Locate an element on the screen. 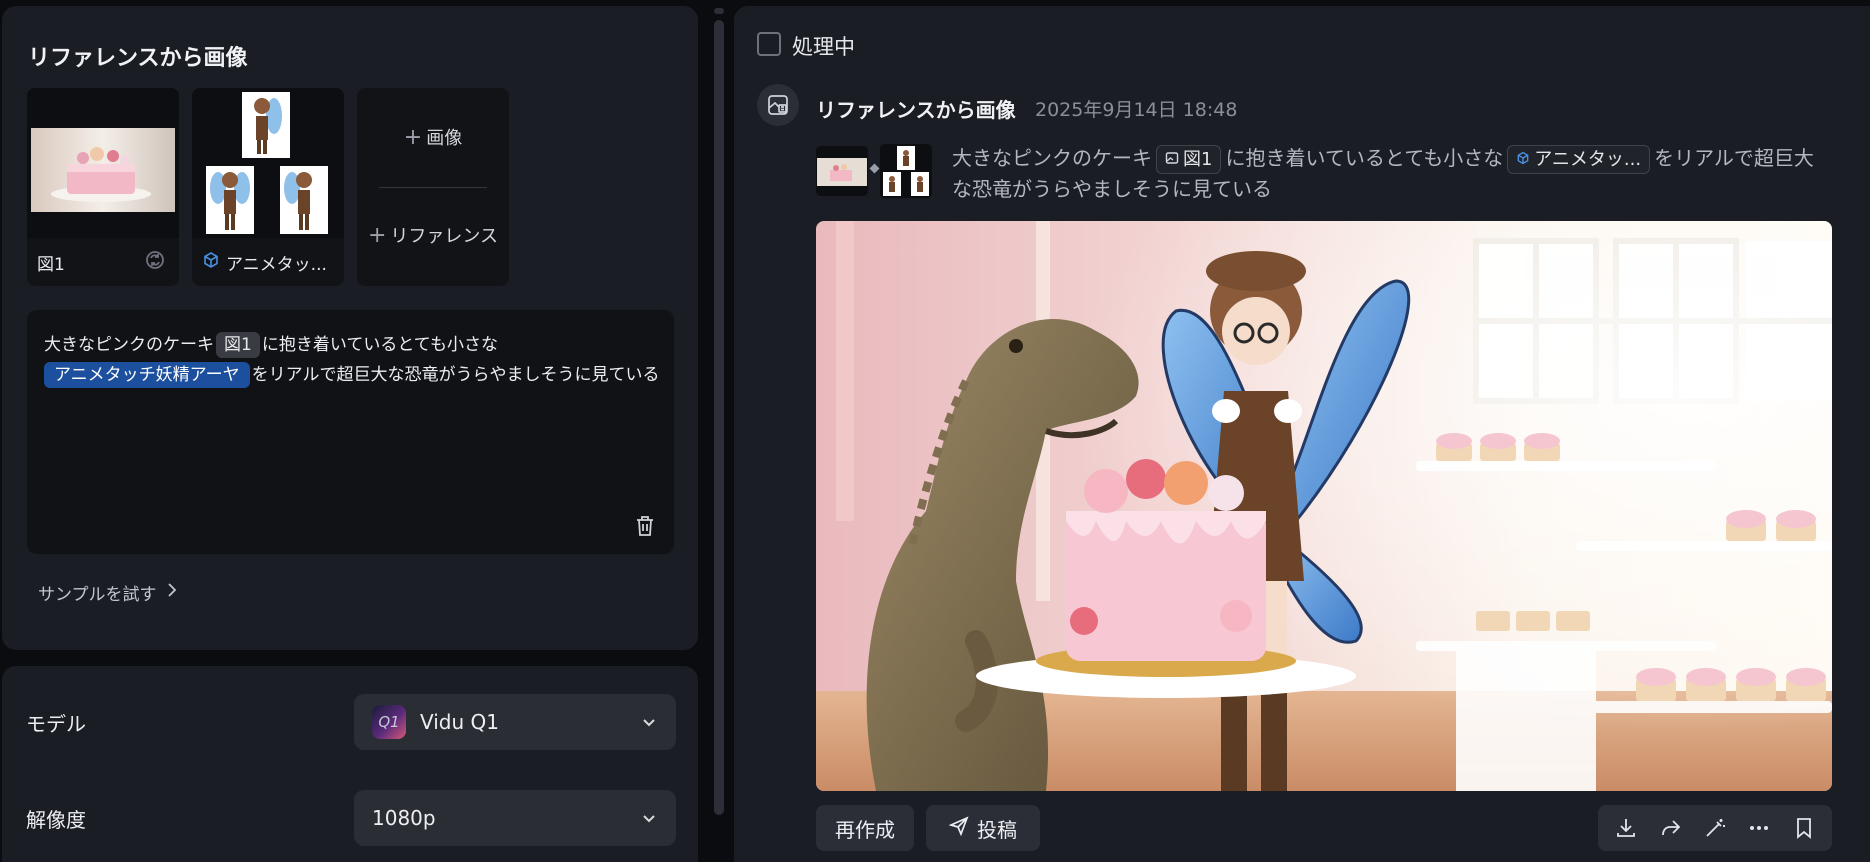  processing-checkbox is located at coordinates (769, 44).